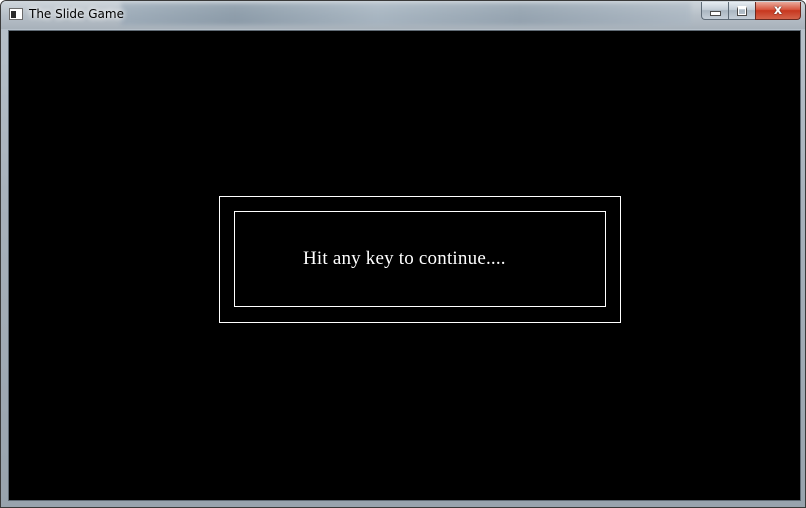 This screenshot has width=806, height=508. I want to click on maximize-icon, so click(742, 10).